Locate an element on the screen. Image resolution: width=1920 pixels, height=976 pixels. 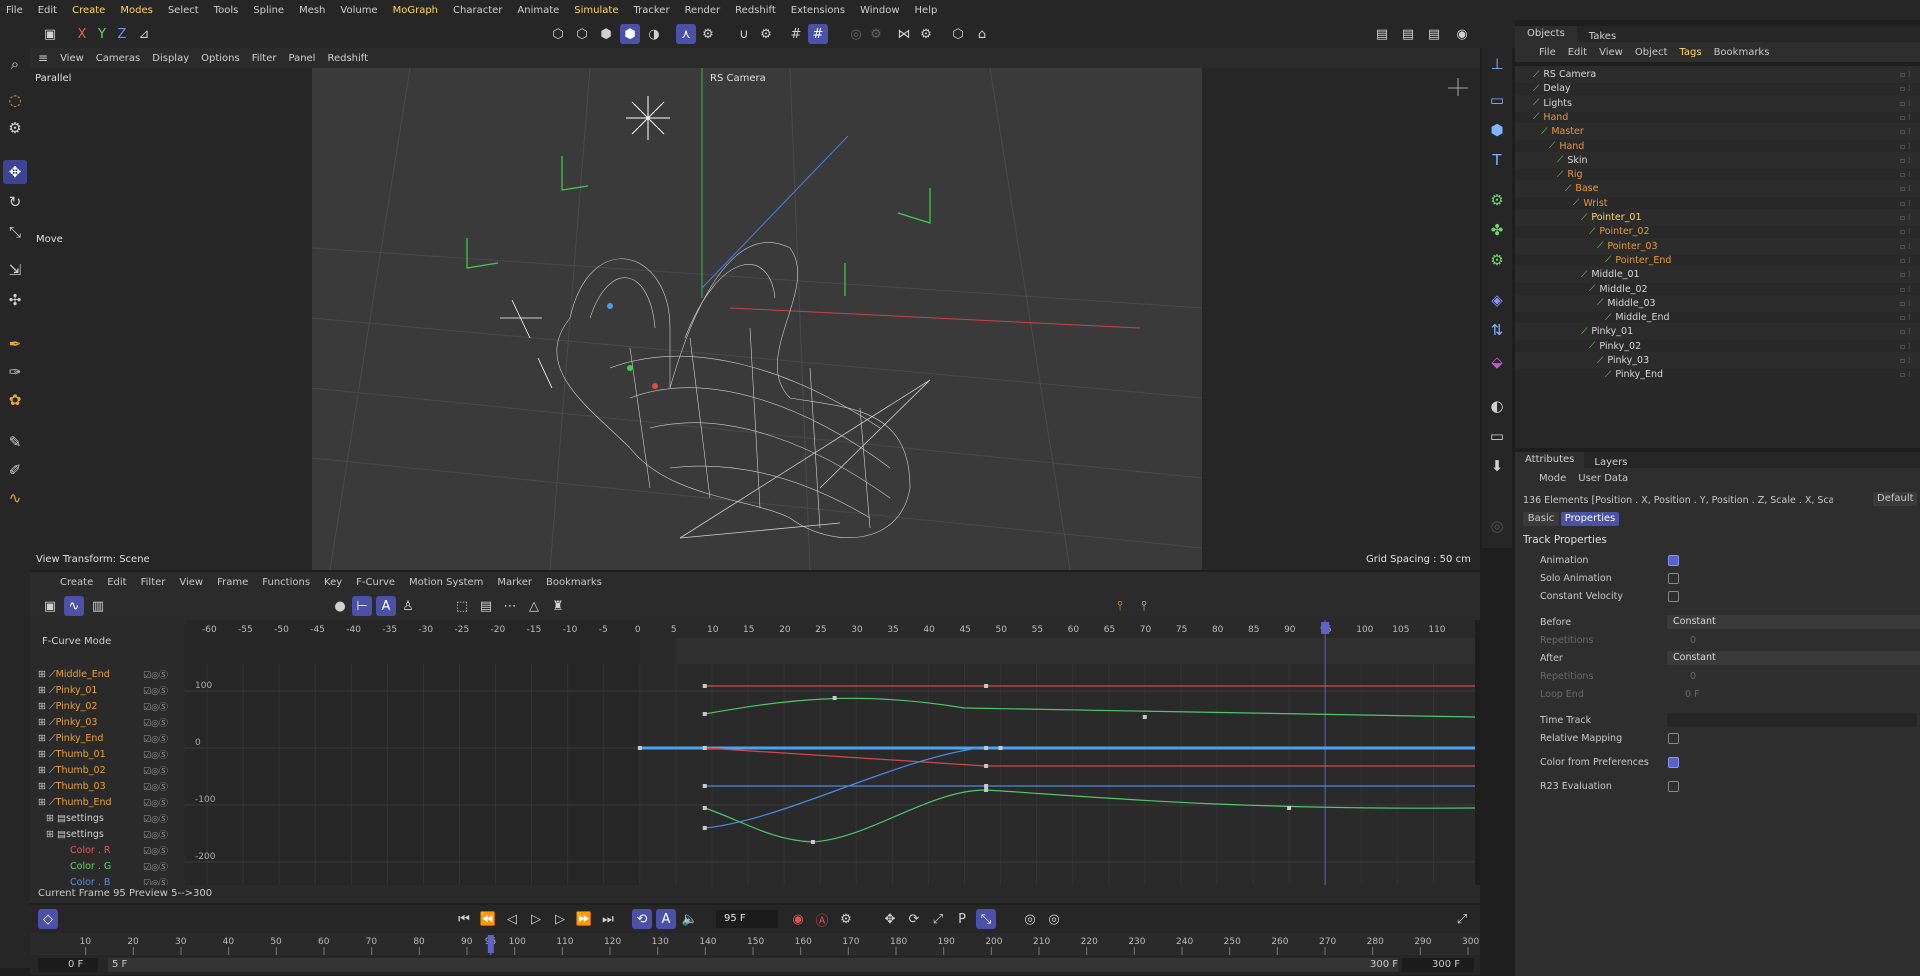
effector-icon: ⚙ is located at coordinates (1497, 260).